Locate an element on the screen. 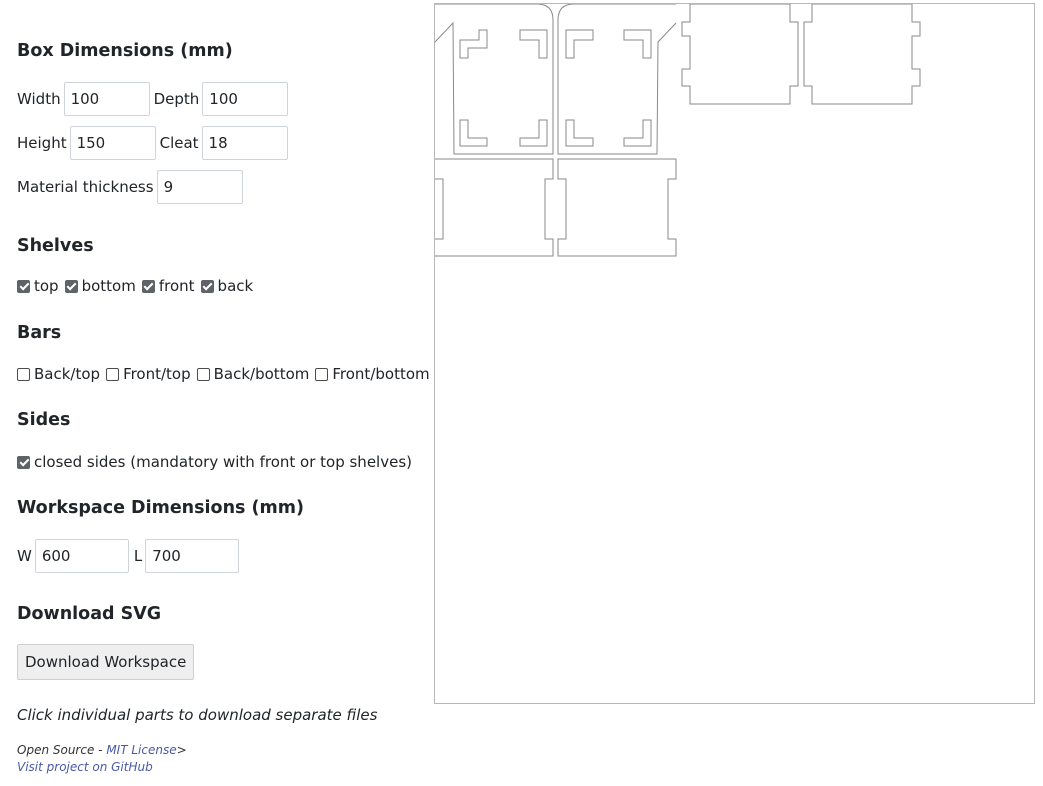  workspace-length-input is located at coordinates (192, 556).